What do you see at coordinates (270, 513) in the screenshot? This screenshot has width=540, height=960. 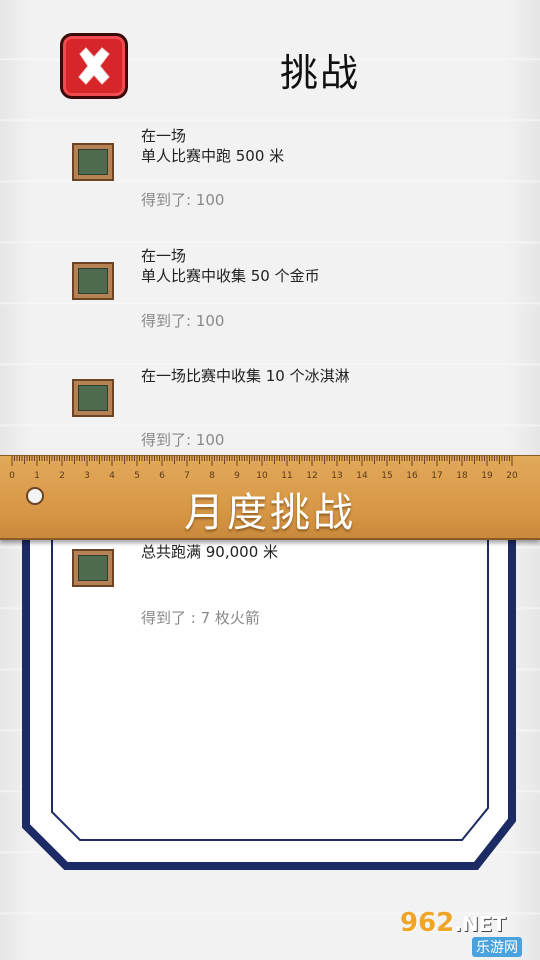 I see `section-title: 月度挑战` at bounding box center [270, 513].